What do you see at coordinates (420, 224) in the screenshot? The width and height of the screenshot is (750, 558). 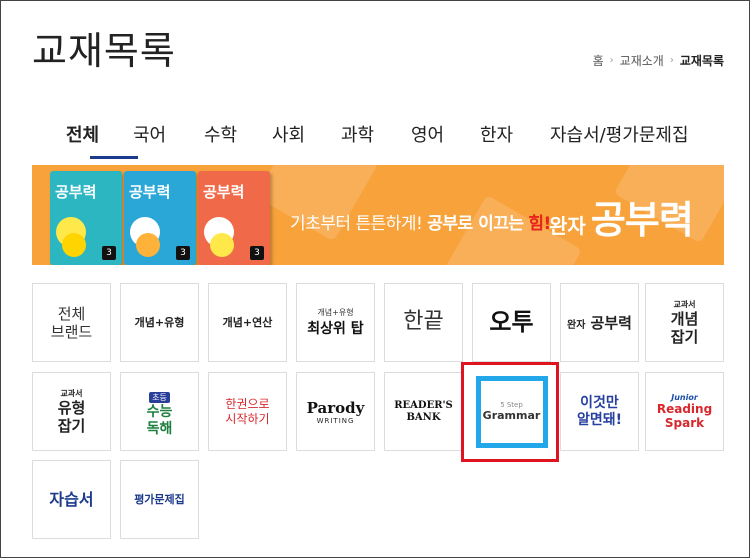 I see `banner-slogan: 기초부터 튼튼하게! 공부로 이끄는 힘!` at bounding box center [420, 224].